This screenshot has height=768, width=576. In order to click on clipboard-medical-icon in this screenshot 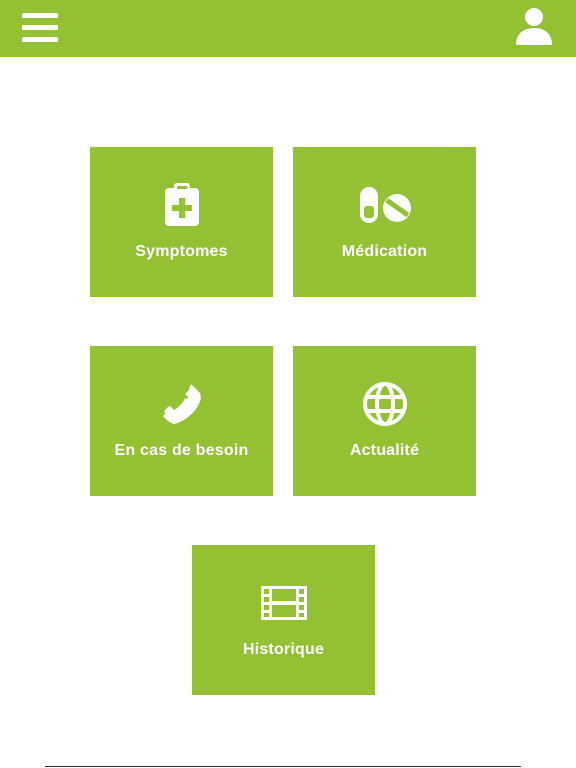, I will do `click(182, 205)`.